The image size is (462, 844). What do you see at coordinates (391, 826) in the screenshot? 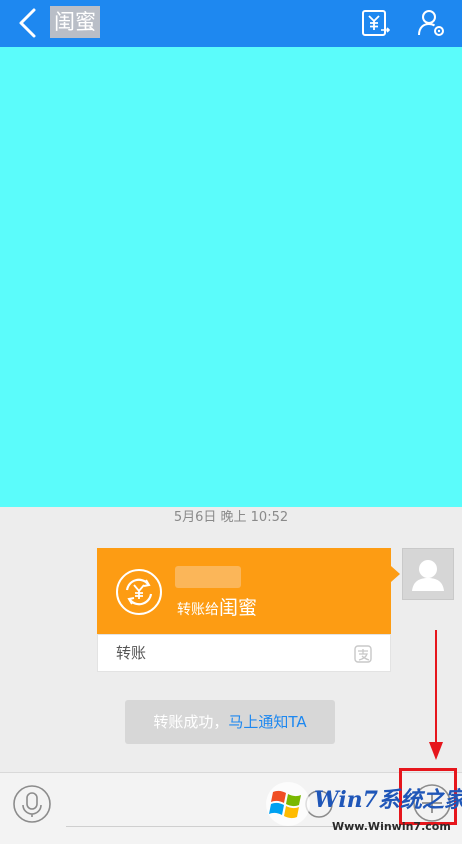
I see `watermark-url: Www.Winwin7.com` at bounding box center [391, 826].